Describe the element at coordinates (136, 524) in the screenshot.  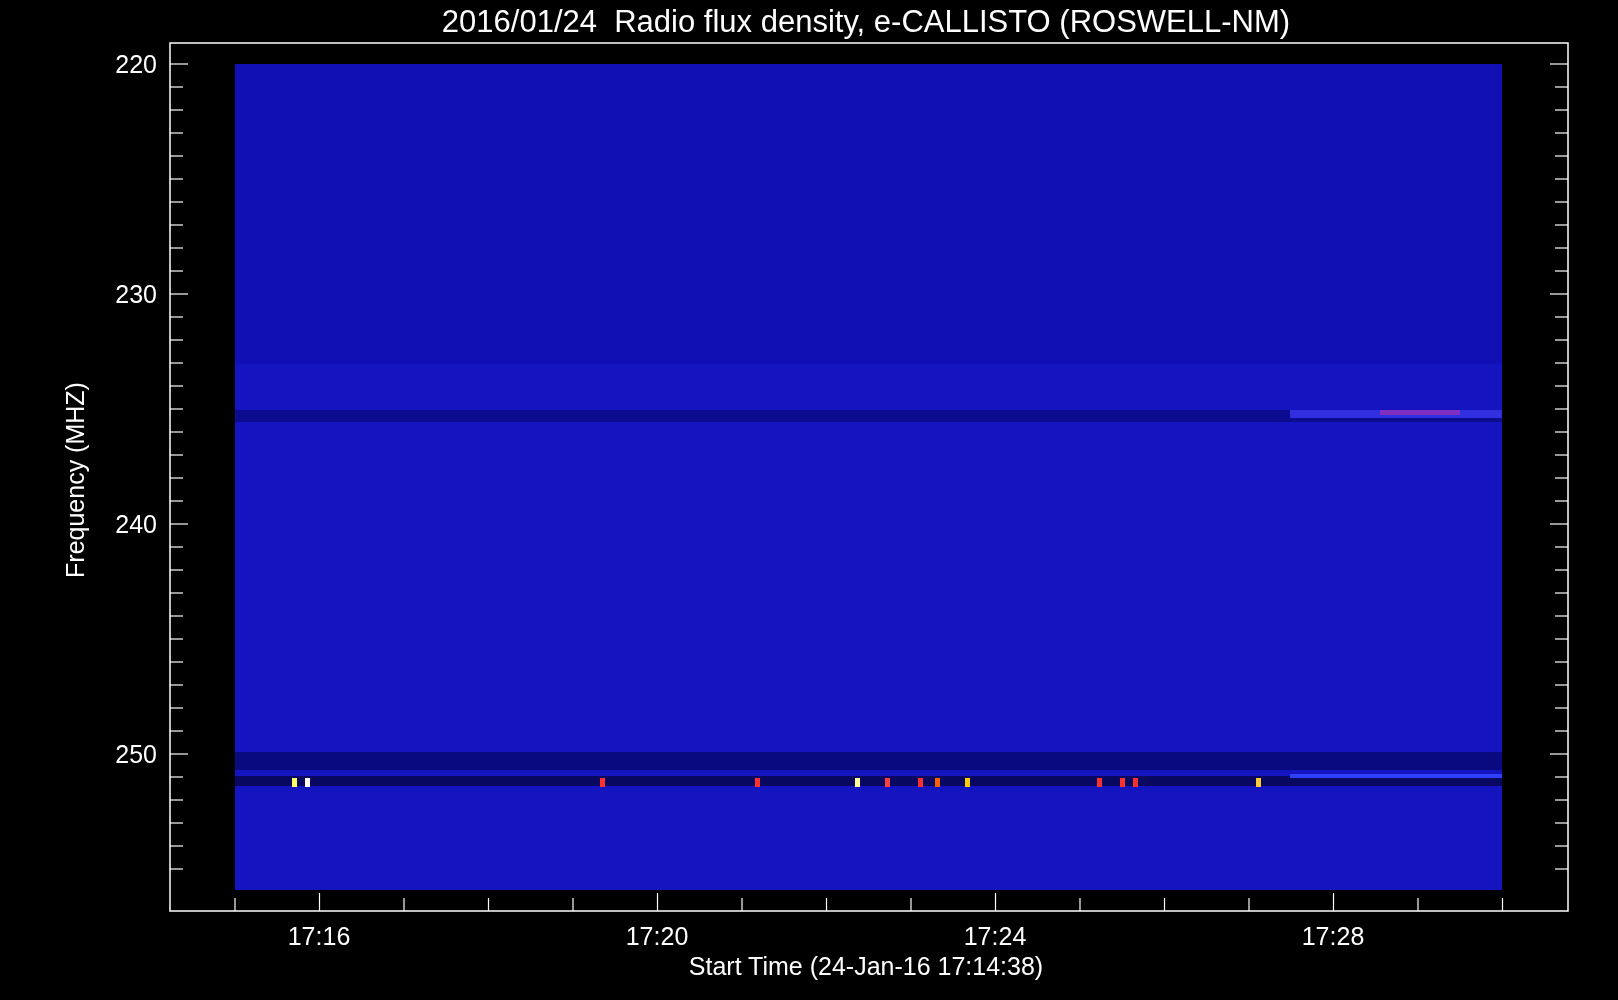
I see `y-tick-label: 240` at that location.